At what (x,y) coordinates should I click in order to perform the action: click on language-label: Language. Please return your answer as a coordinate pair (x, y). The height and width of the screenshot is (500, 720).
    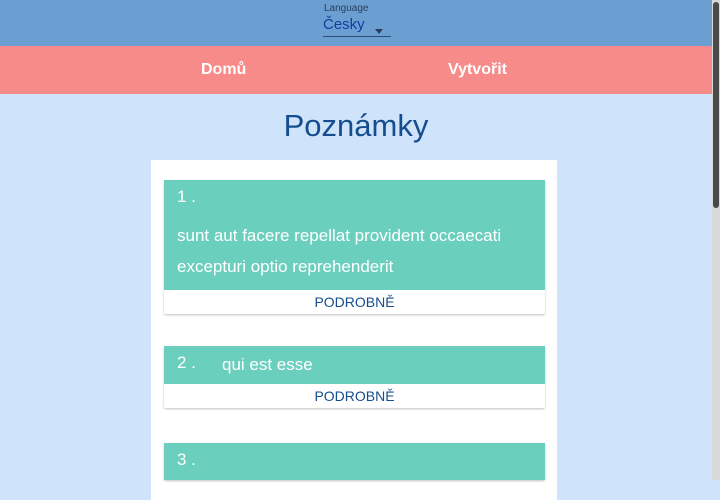
    Looking at the image, I should click on (346, 8).